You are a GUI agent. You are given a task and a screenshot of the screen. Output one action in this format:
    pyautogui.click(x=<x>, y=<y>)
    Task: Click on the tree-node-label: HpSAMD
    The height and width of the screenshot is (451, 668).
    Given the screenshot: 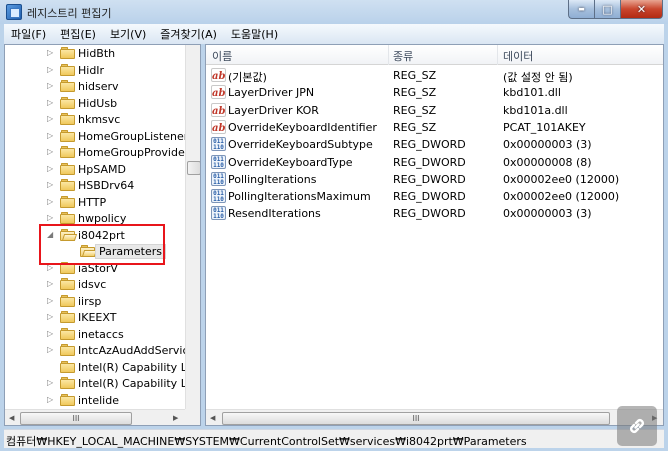 What is the action you would take?
    pyautogui.click(x=102, y=169)
    